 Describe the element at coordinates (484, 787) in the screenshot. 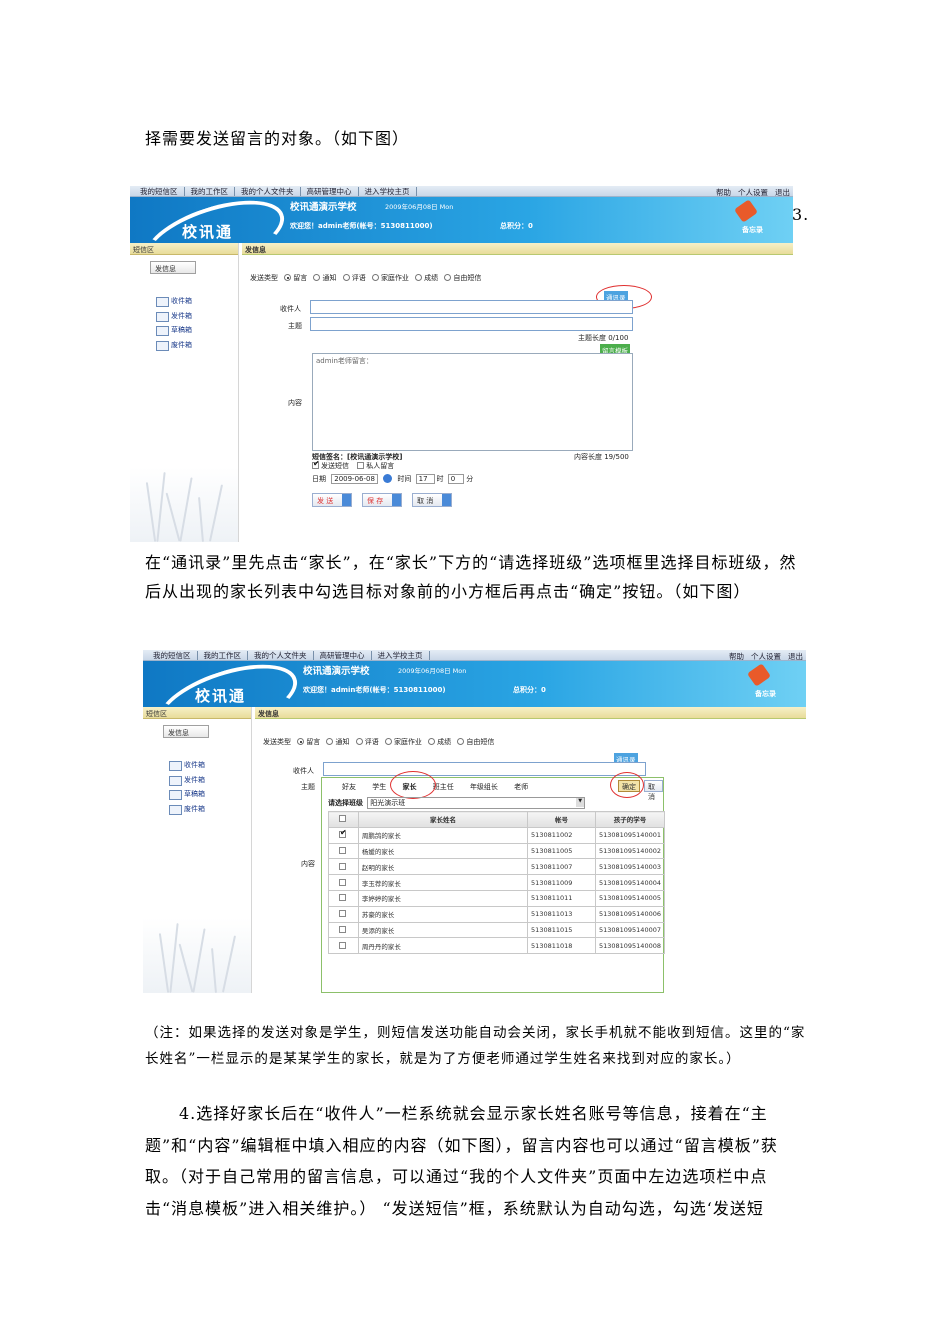

I see `tab-grade-leaders: 年级组长` at that location.